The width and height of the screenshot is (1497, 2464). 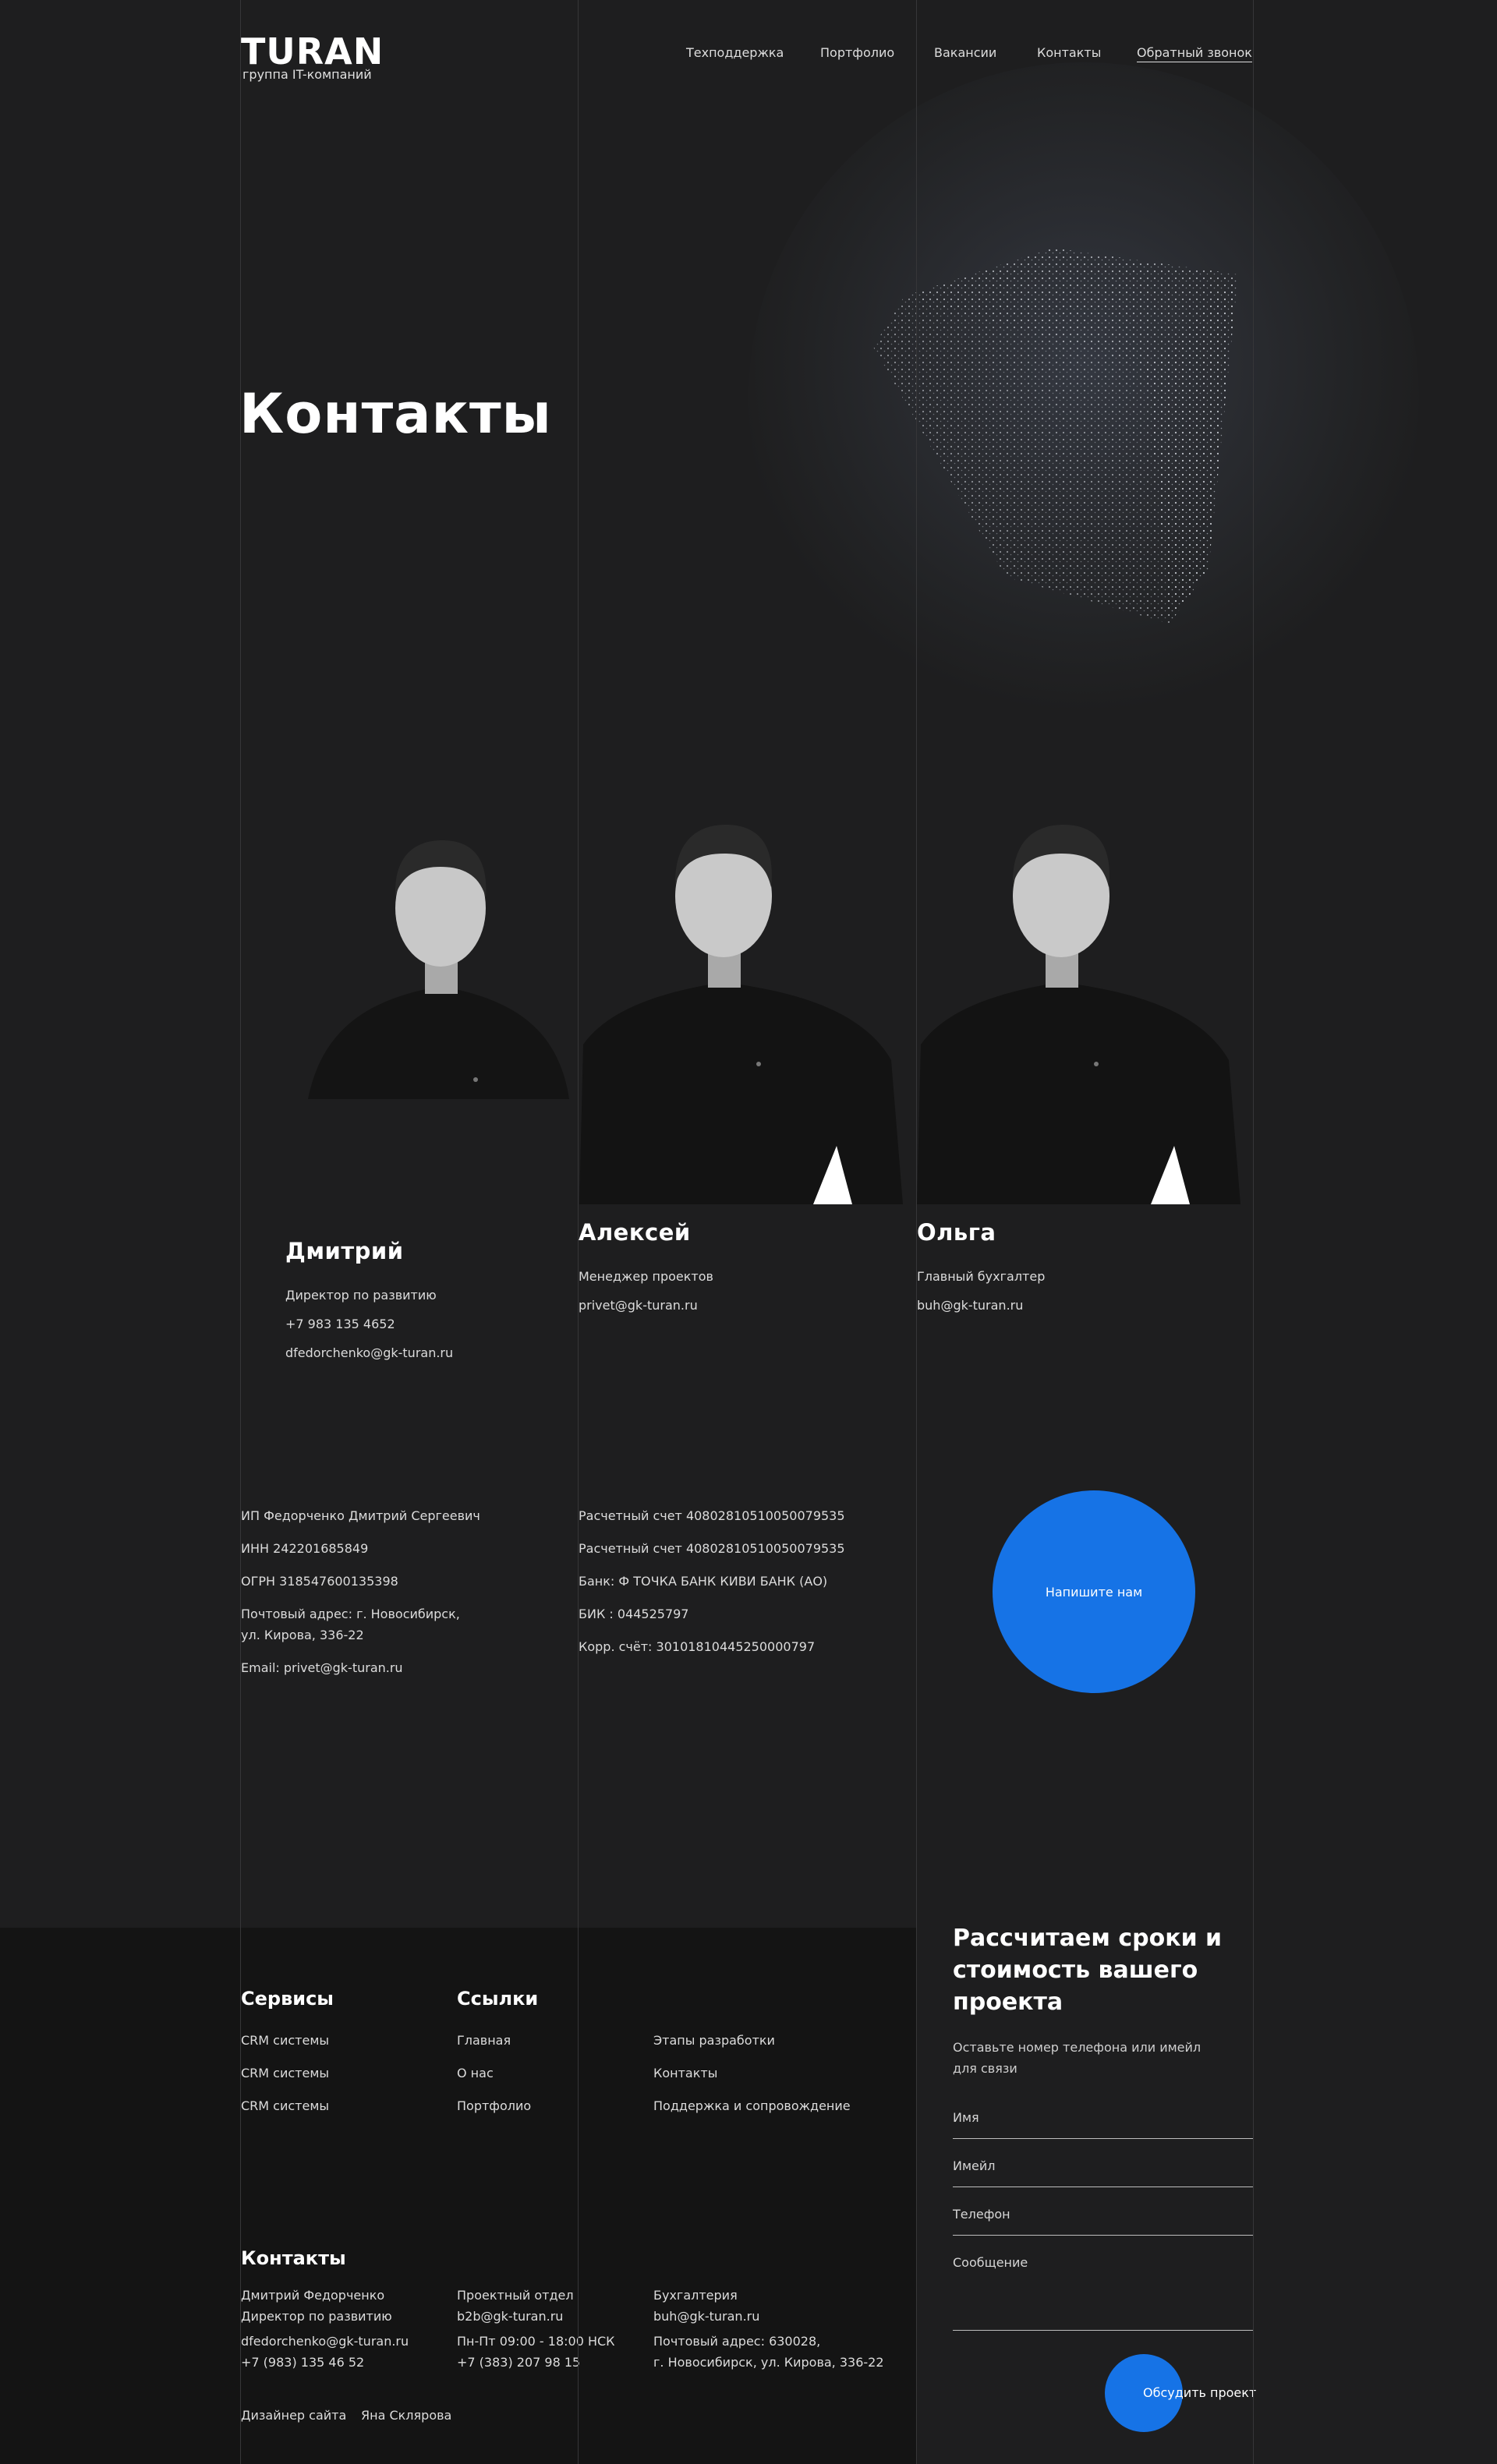 I want to click on photo-olga, so click(x=1078, y=1004).